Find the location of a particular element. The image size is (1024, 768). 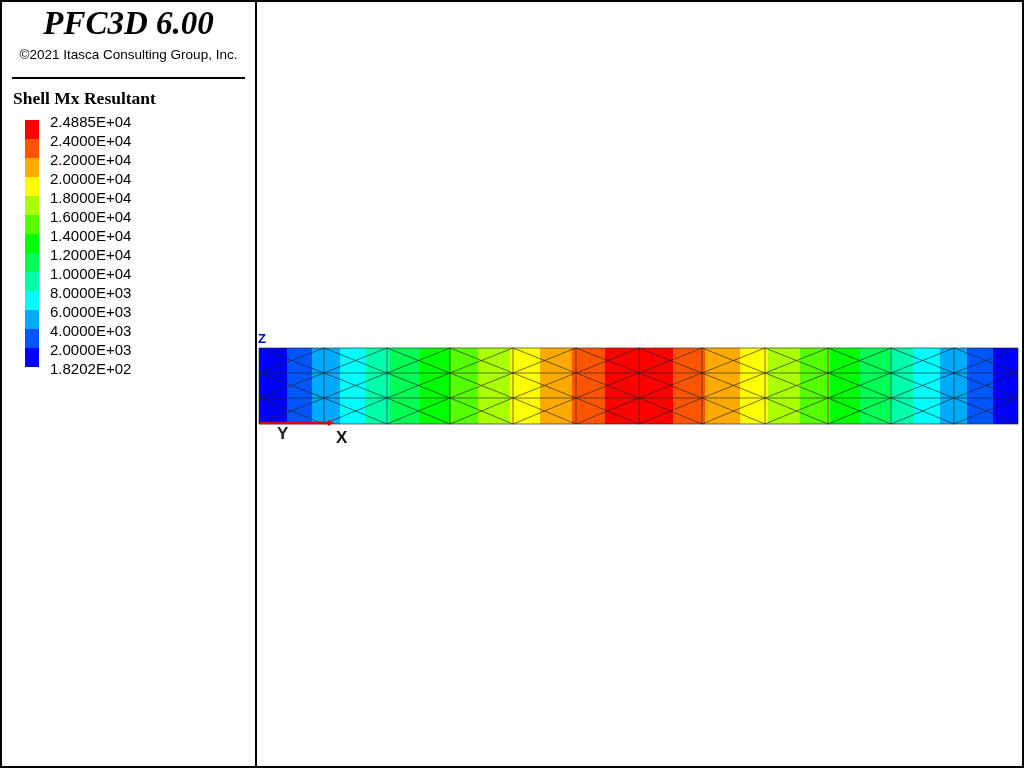

legend-label: 2.2000E+04 is located at coordinates (91, 159).